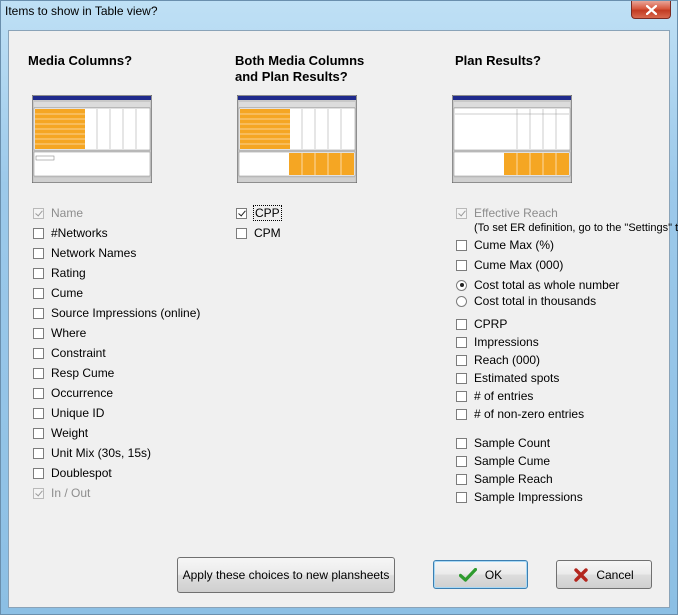 This screenshot has height=615, width=678. I want to click on checkbox-where: Where, so click(59, 333).